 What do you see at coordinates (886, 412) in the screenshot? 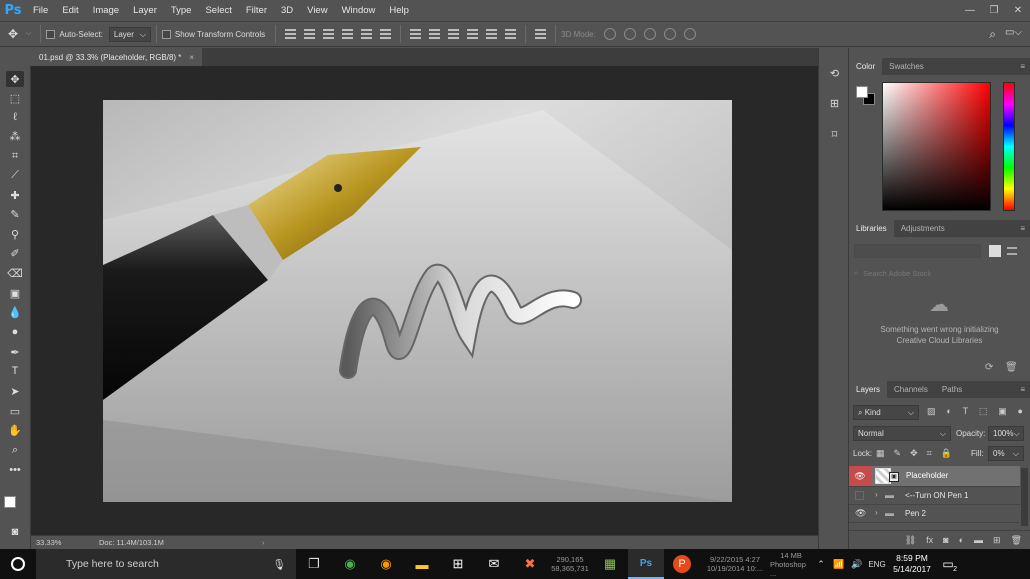
I see `layer-filter-dropdown: ⌕ Kind ⌵` at bounding box center [886, 412].